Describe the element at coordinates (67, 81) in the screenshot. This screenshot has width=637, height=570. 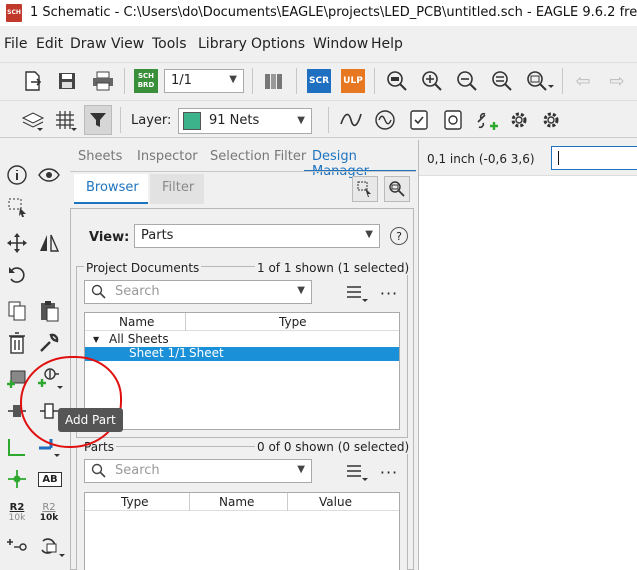
I see `save-icon` at that location.